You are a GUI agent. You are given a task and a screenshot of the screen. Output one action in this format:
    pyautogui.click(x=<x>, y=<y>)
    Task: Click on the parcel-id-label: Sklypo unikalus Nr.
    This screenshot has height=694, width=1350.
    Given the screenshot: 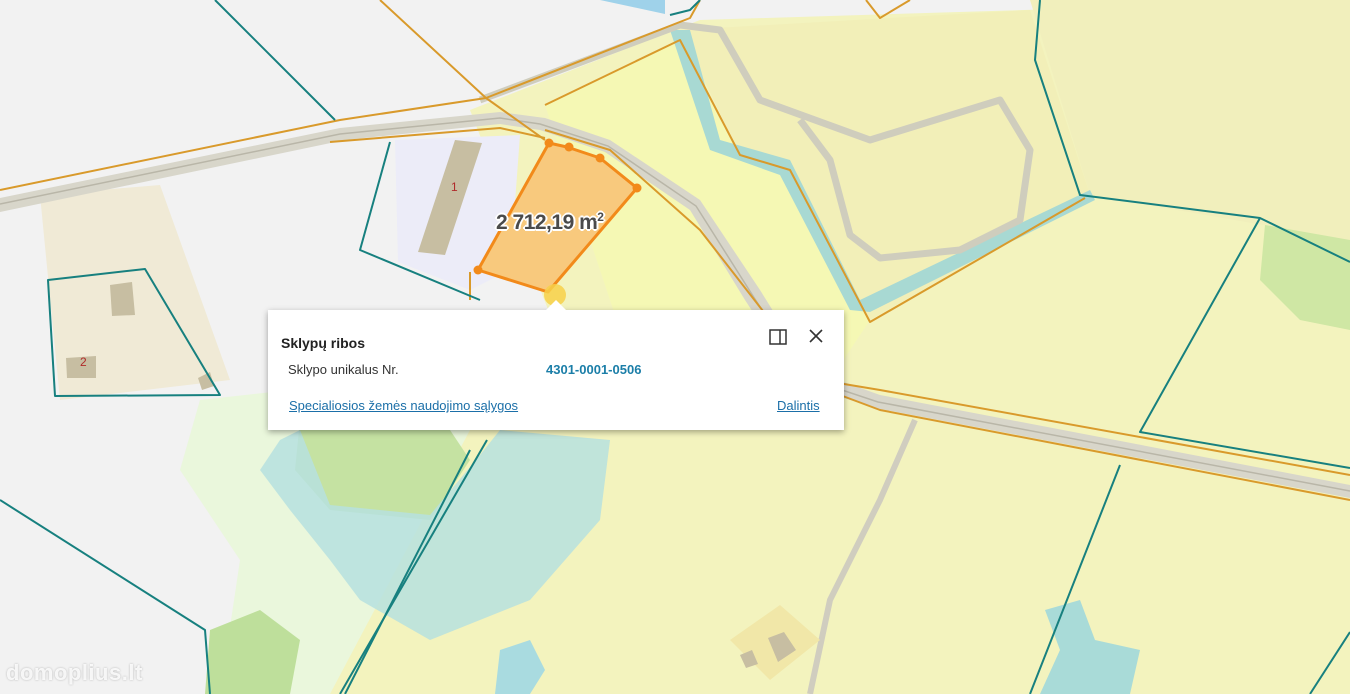 What is the action you would take?
    pyautogui.click(x=343, y=369)
    